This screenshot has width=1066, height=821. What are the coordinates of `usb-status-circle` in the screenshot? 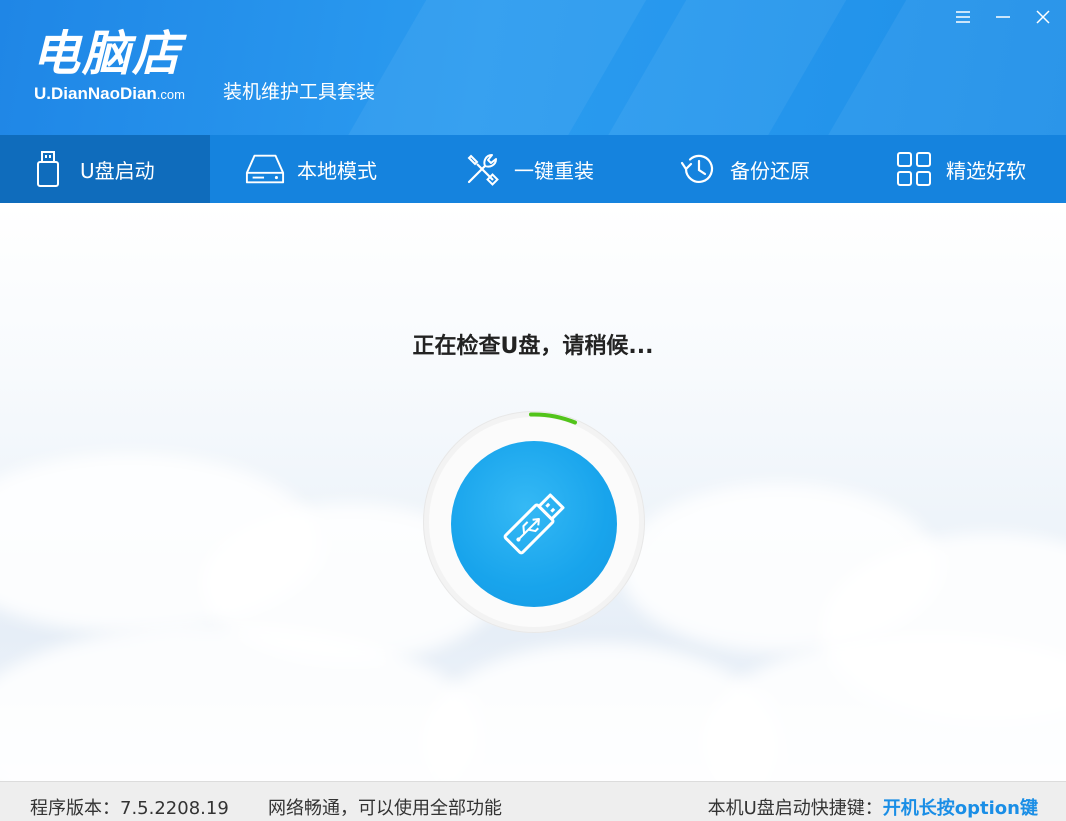 It's located at (534, 524).